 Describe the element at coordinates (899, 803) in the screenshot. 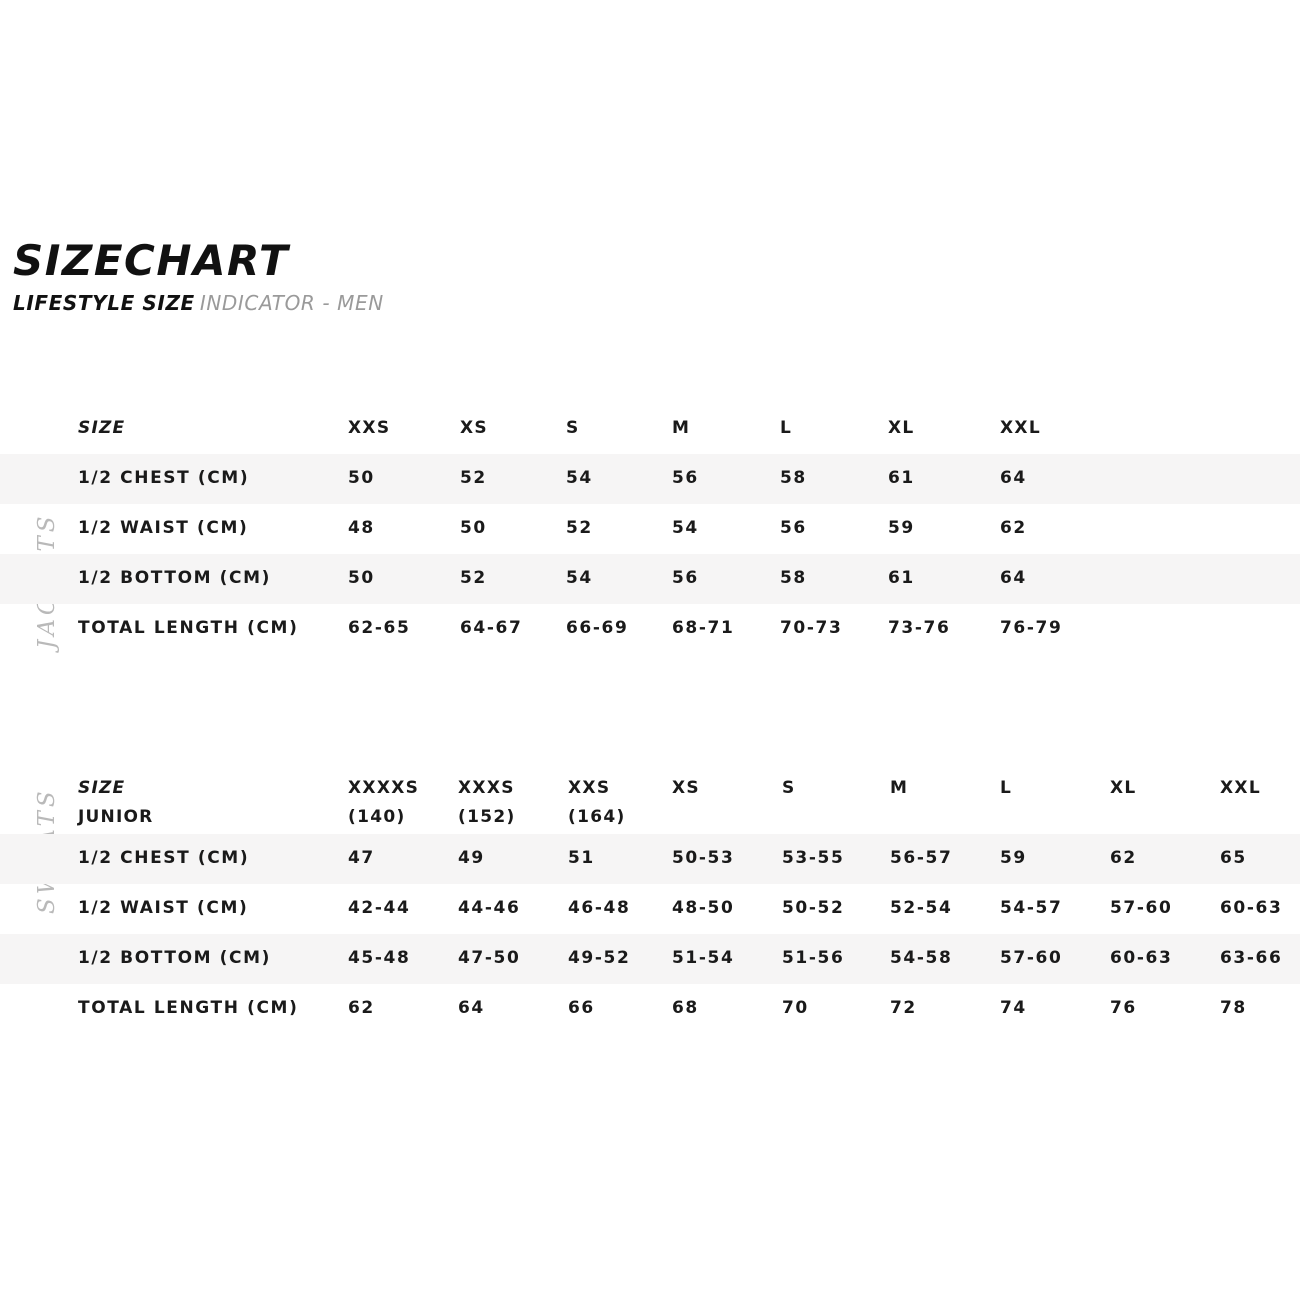

I see `column-header-sweats-5: M` at that location.